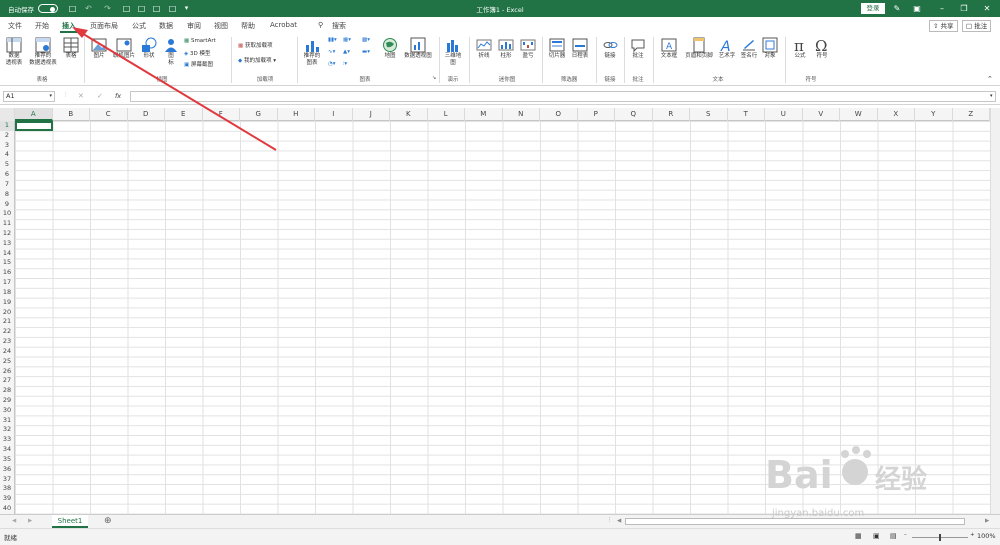 This screenshot has height=545, width=1000. I want to click on row-header-23: 23, so click(7, 342).